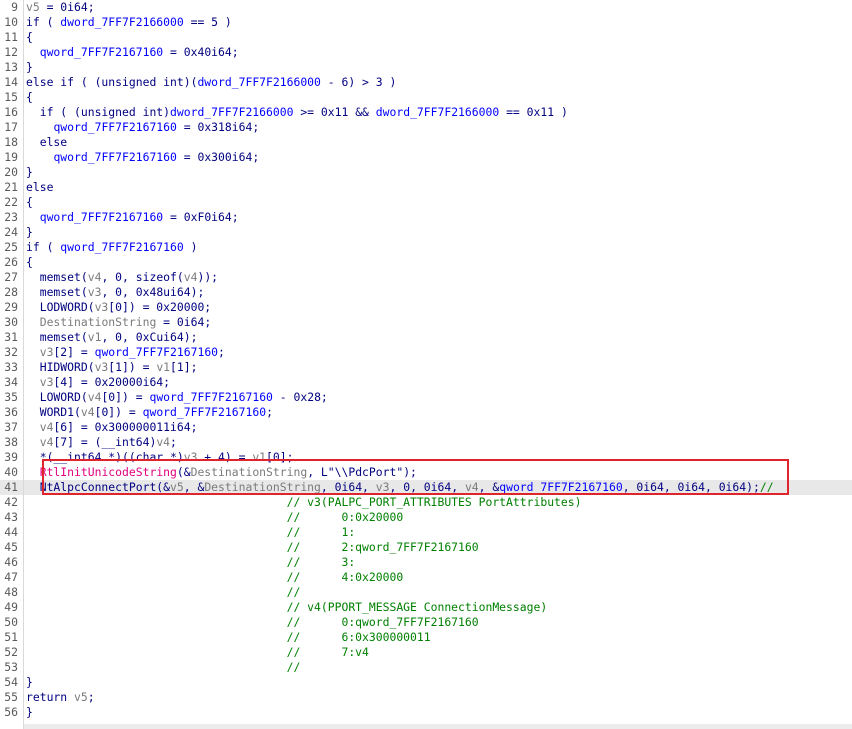 The width and height of the screenshot is (852, 729). I want to click on code-text: // v4(PPORT_MESSAGE ConnectionMessage), so click(287, 607).